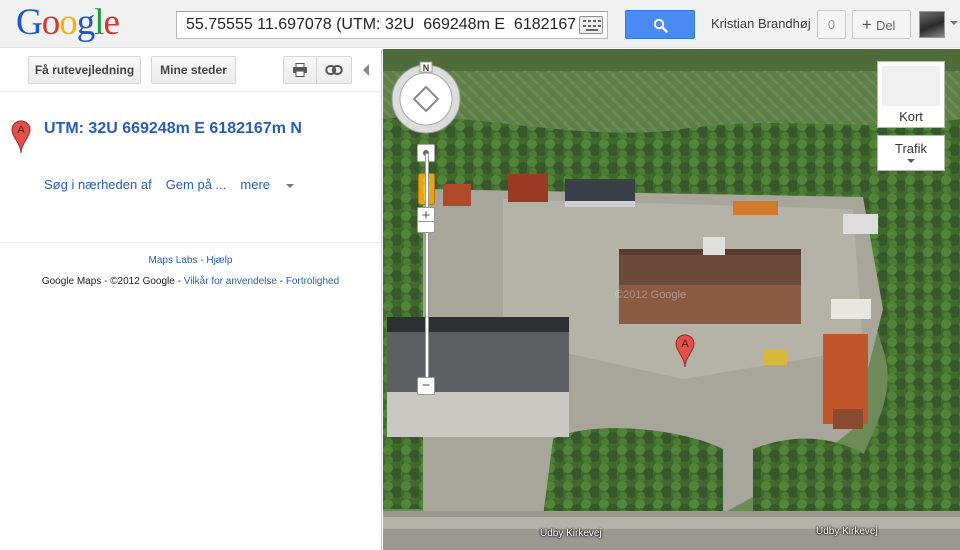 This screenshot has width=960, height=550. Describe the element at coordinates (426, 98) in the screenshot. I see `pan-control: N` at that location.